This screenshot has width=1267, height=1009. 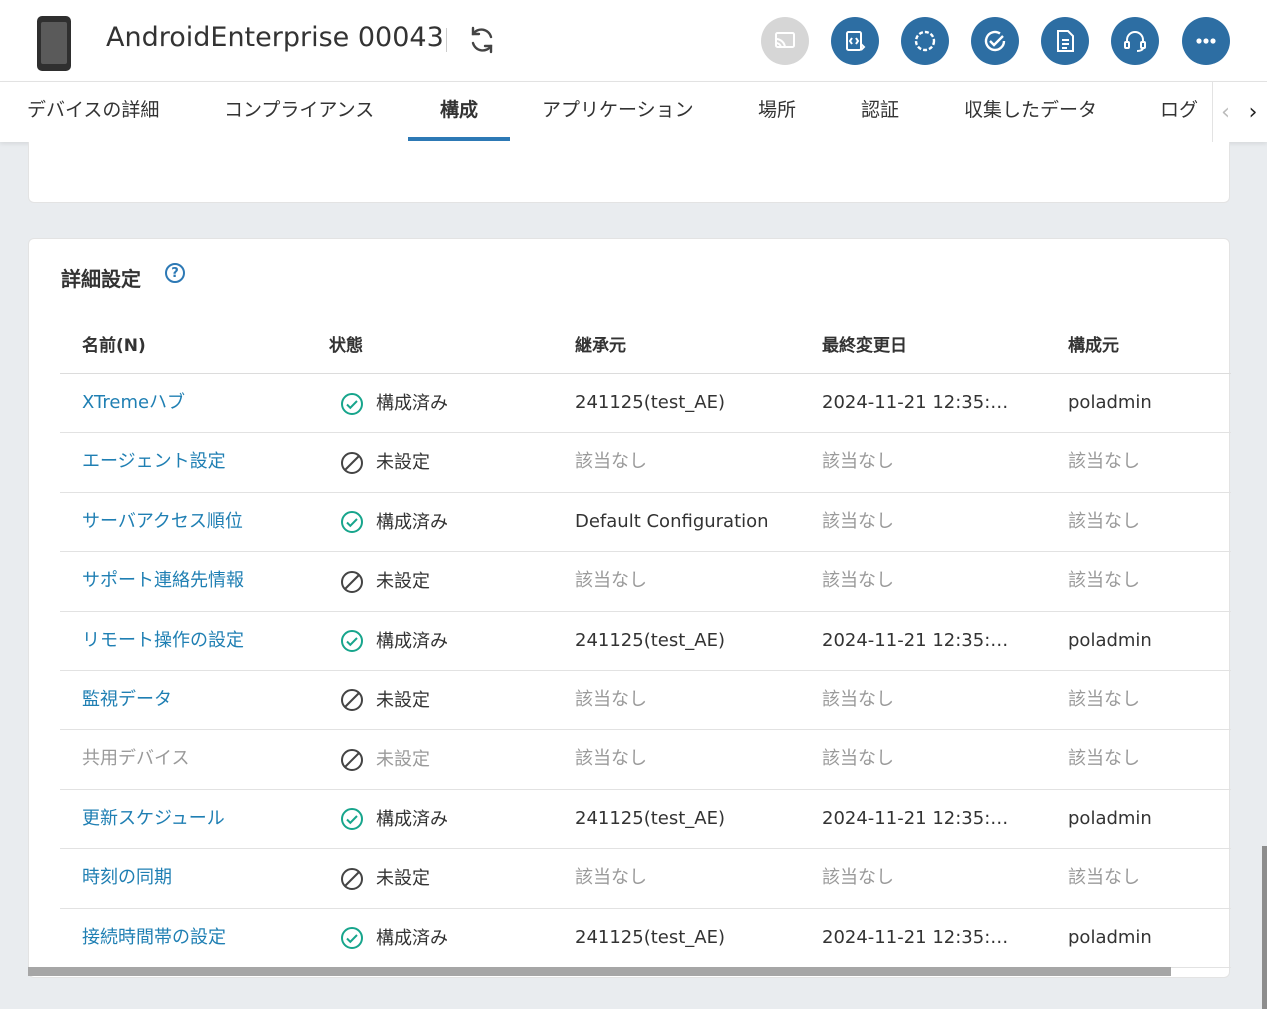 What do you see at coordinates (114, 343) in the screenshot?
I see `column-header-name: 名前(N)` at bounding box center [114, 343].